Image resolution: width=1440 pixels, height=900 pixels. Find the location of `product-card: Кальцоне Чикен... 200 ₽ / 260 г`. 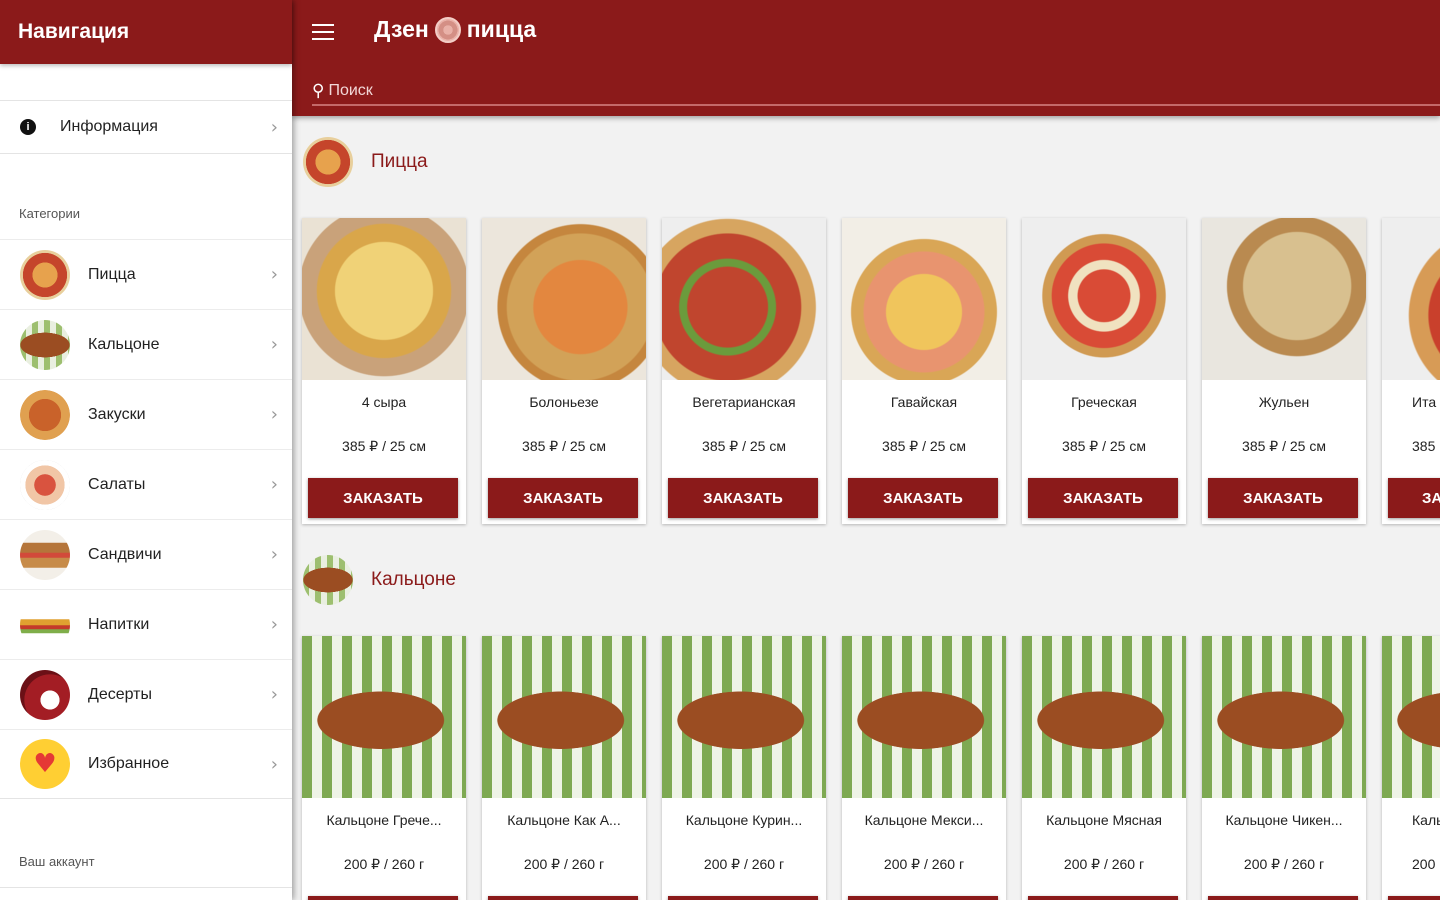

product-card: Кальцоне Чикен... 200 ₽ / 260 г is located at coordinates (1284, 768).